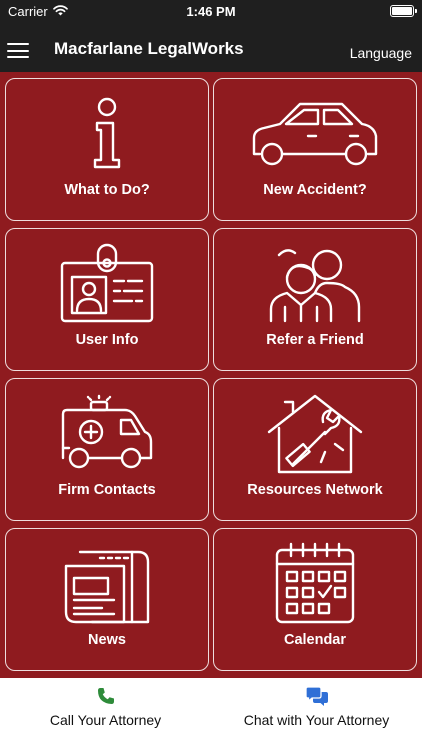  What do you see at coordinates (107, 134) in the screenshot?
I see `info-icon` at bounding box center [107, 134].